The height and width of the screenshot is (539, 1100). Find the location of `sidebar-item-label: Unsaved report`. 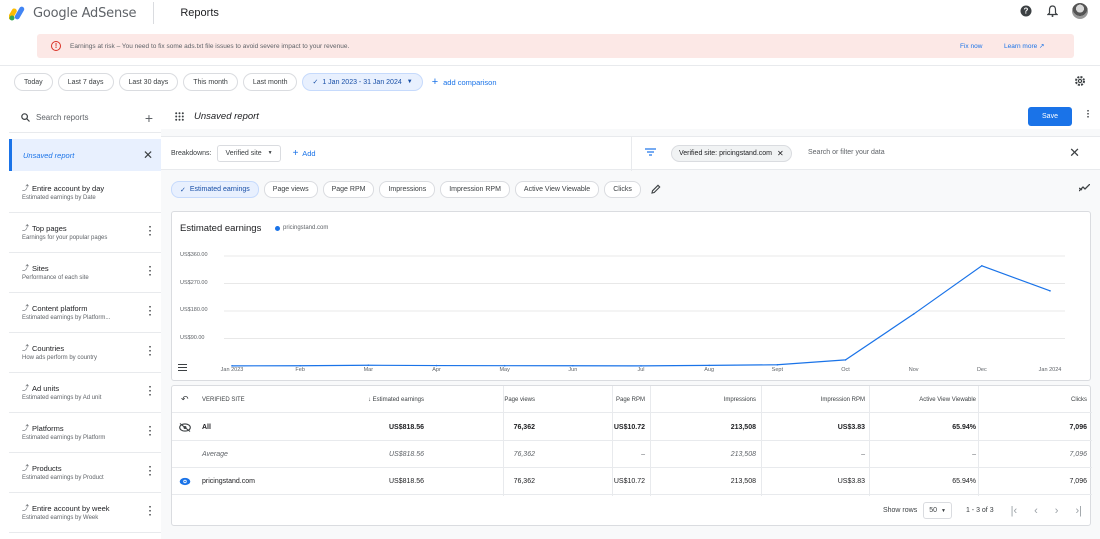

sidebar-item-label: Unsaved report is located at coordinates (49, 155).